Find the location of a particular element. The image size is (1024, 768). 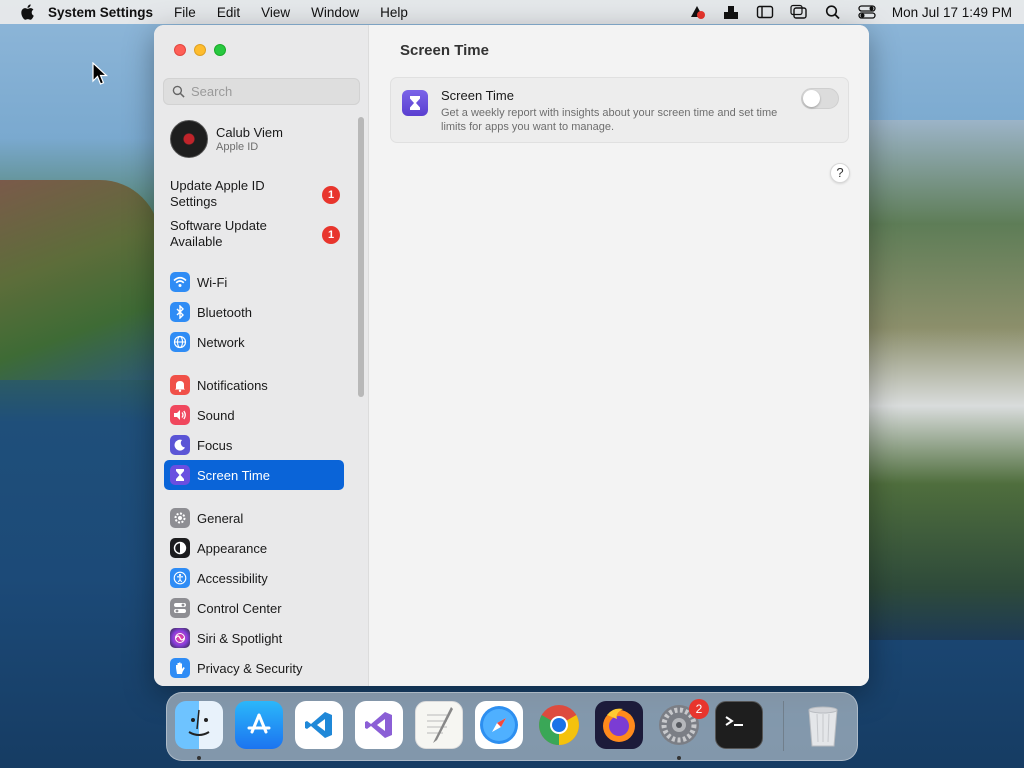

cloud-upload-icon is located at coordinates (731, 12).